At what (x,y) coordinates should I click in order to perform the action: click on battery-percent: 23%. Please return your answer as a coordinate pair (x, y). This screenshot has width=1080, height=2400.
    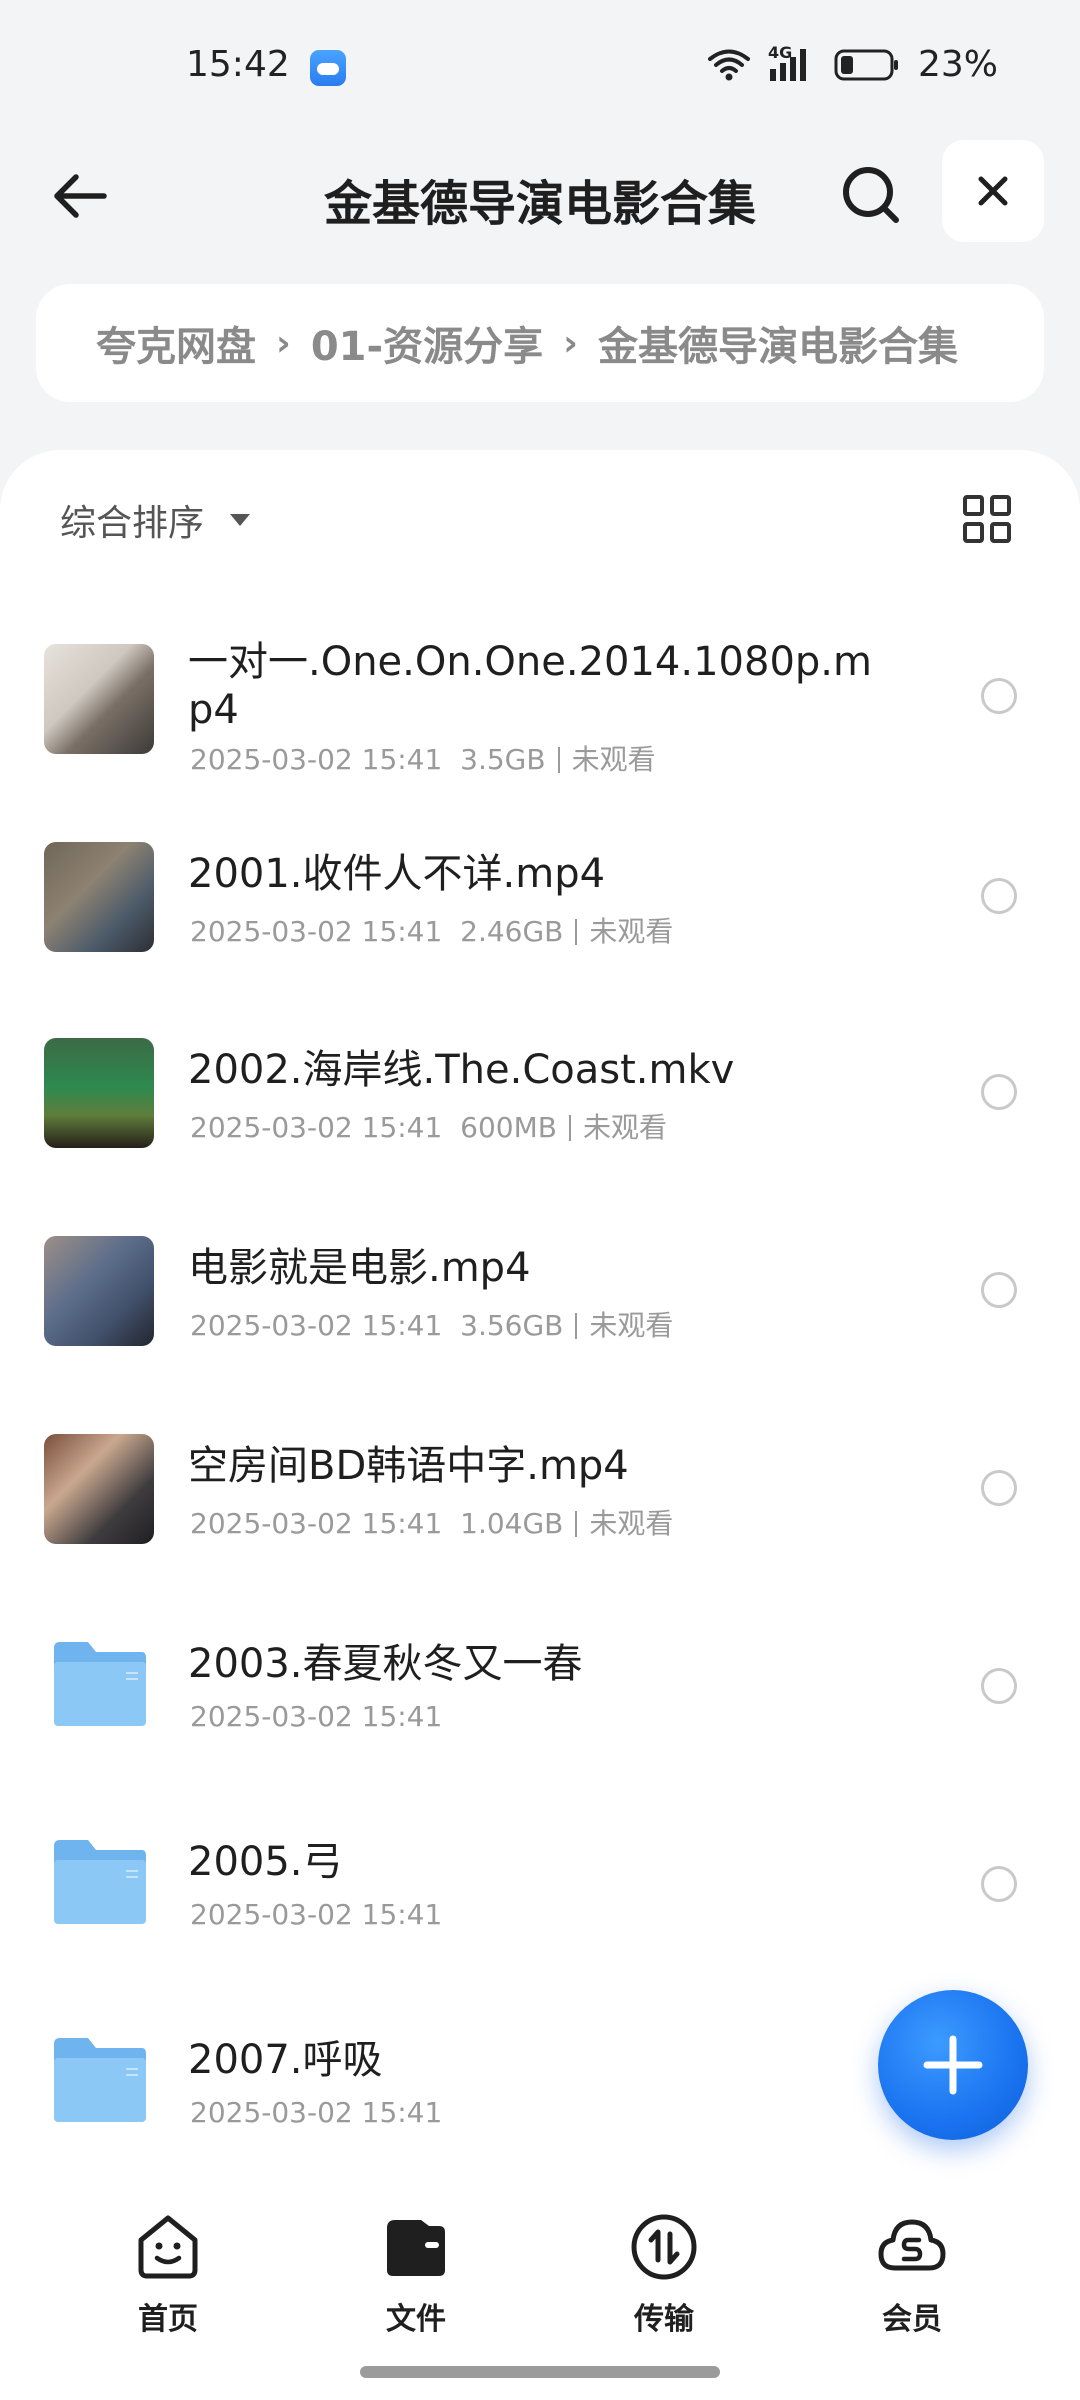
    Looking at the image, I should click on (957, 64).